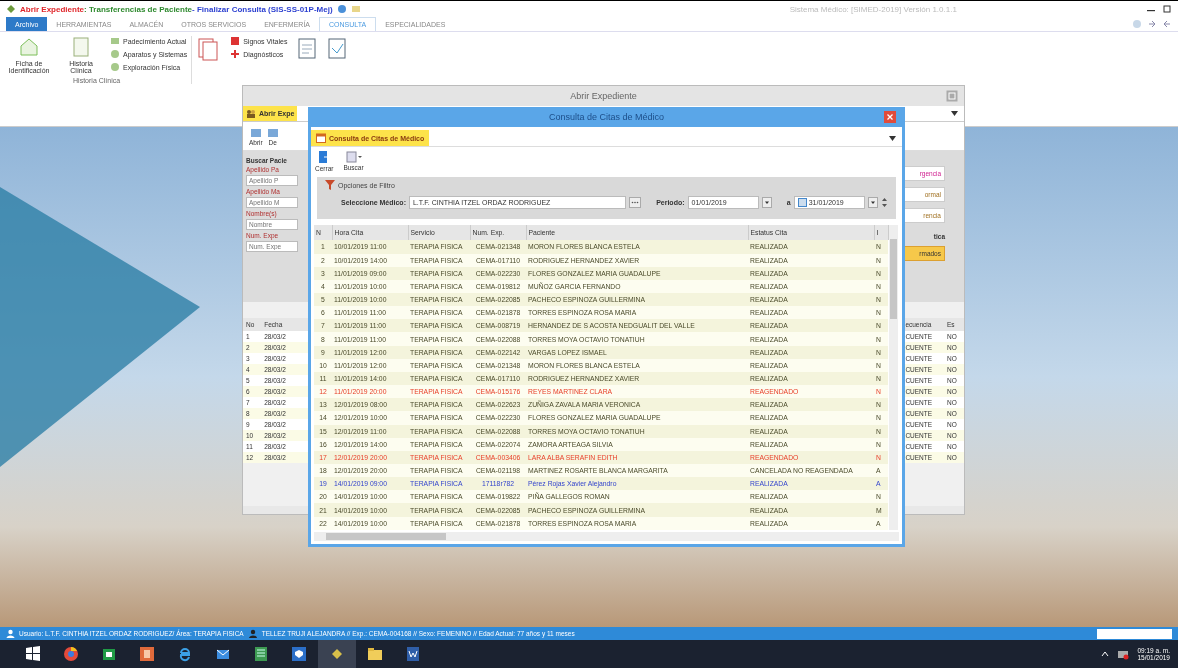 The image size is (1178, 668). Describe the element at coordinates (147, 654) in the screenshot. I see `presentation-icon` at that location.